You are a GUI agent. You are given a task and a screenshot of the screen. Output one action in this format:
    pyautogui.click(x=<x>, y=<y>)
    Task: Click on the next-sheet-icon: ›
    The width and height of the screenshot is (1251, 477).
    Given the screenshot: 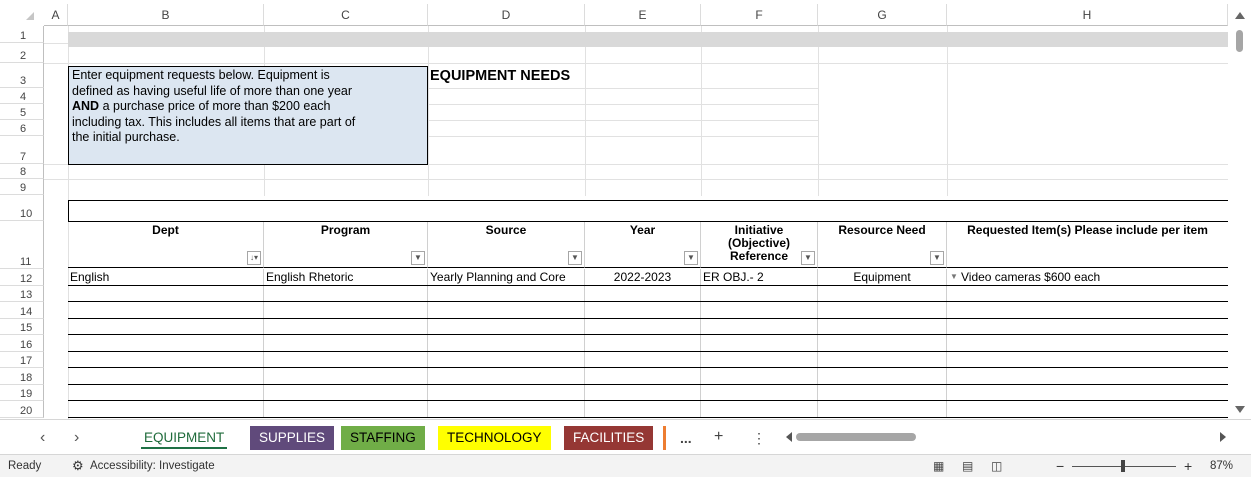 What is the action you would take?
    pyautogui.click(x=76, y=438)
    